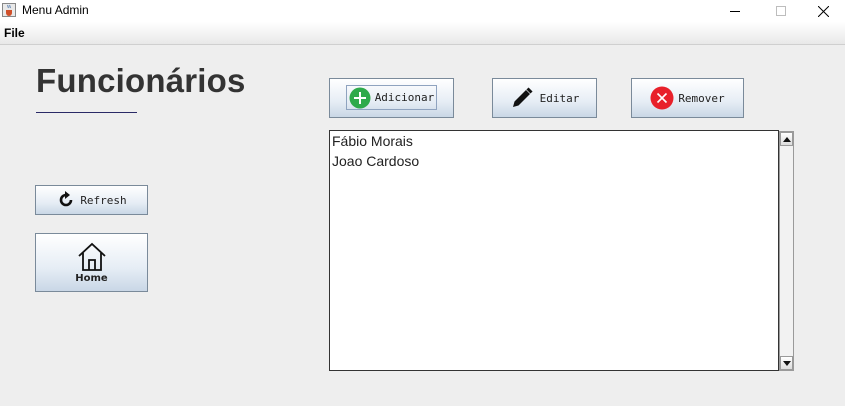  What do you see at coordinates (404, 97) in the screenshot?
I see `add-label: Adicionar` at bounding box center [404, 97].